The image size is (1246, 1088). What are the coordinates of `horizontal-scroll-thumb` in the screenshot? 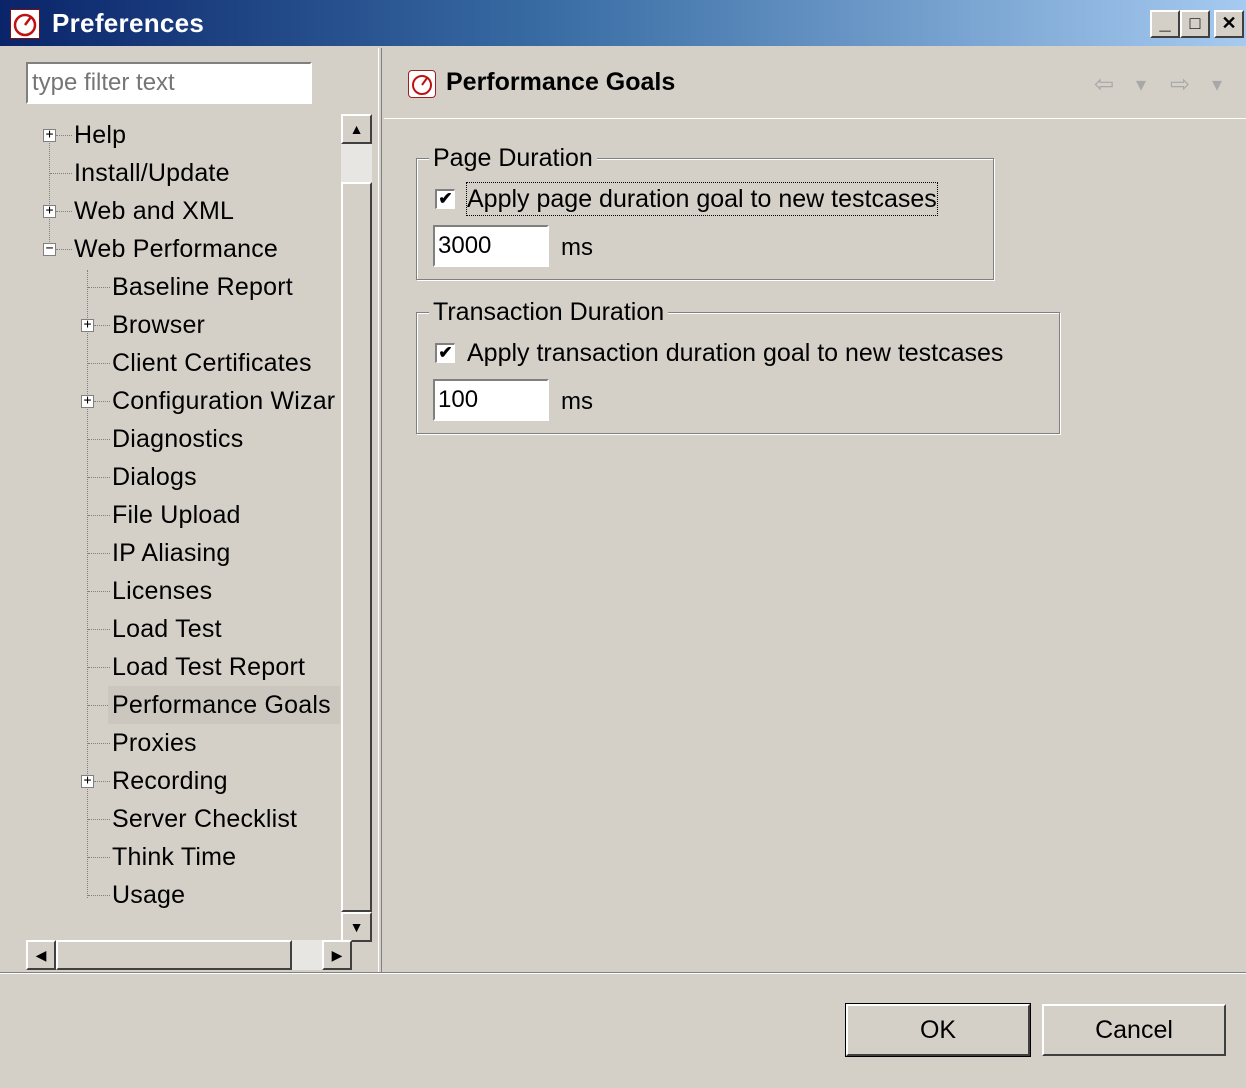 It's located at (174, 955).